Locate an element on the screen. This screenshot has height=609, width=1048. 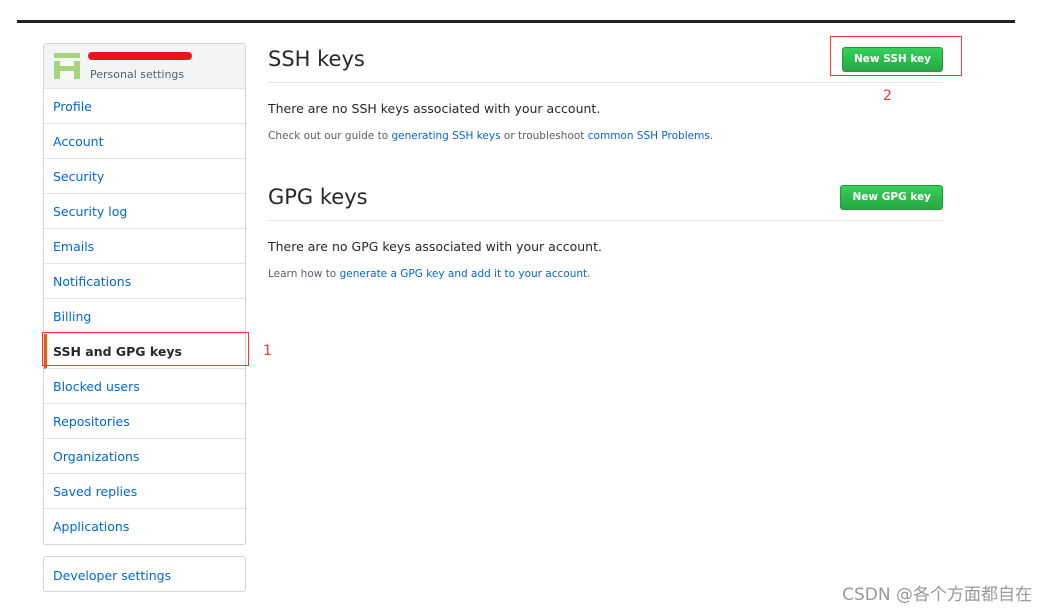
sidebar-item-notifications: Notifications is located at coordinates (144, 281).